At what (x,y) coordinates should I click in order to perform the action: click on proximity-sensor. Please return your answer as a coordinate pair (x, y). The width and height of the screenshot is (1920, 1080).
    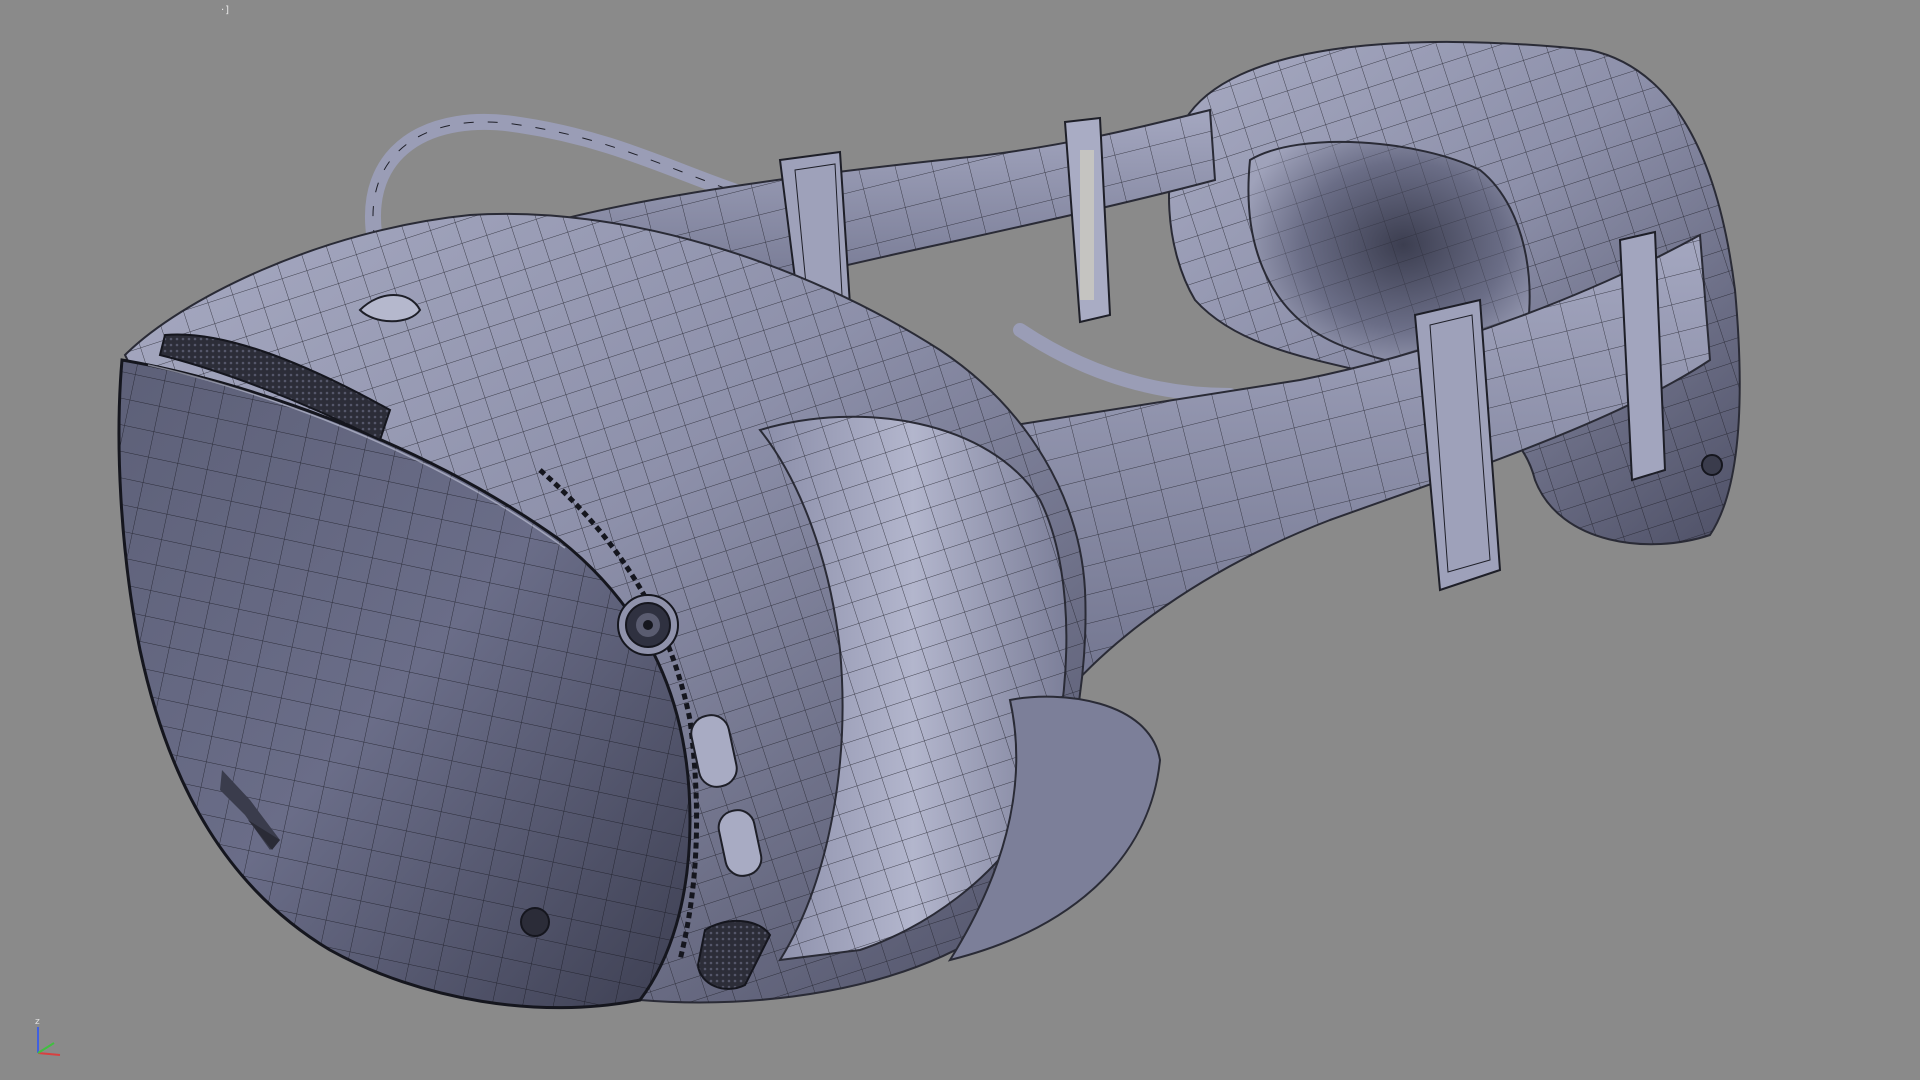
    Looking at the image, I should click on (535, 922).